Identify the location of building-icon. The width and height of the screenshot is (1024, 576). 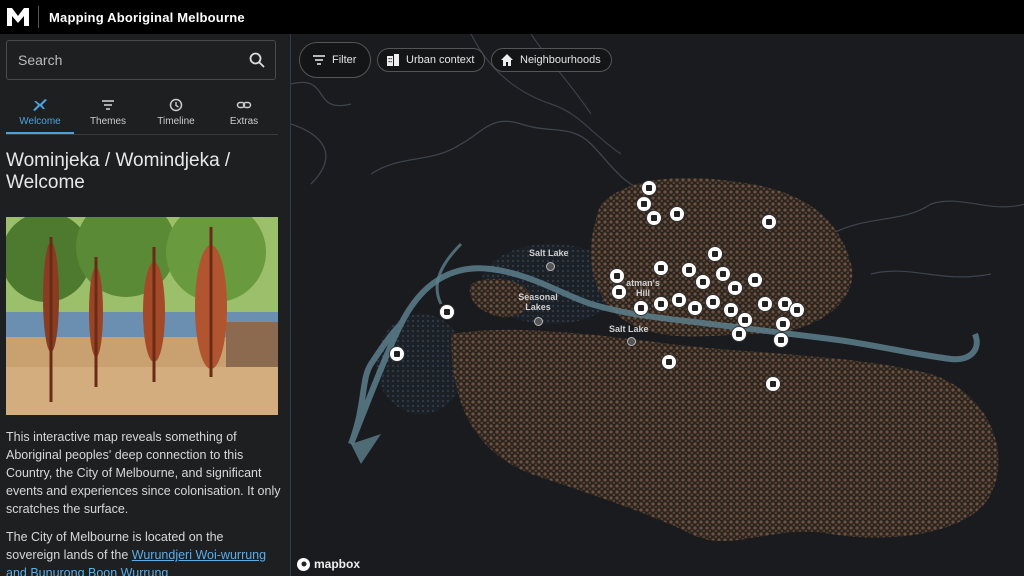
(393, 60).